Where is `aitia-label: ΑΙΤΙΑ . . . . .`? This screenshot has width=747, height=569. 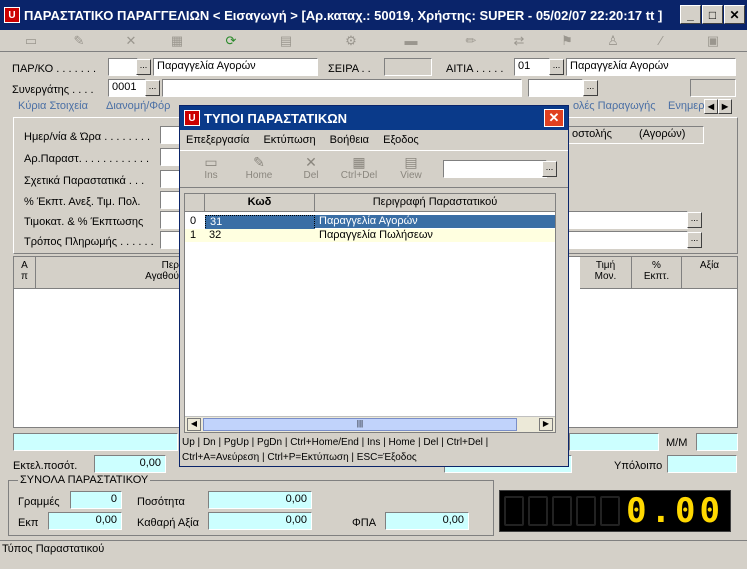
aitia-label: ΑΙΤΙΑ . . . . . is located at coordinates (475, 69).